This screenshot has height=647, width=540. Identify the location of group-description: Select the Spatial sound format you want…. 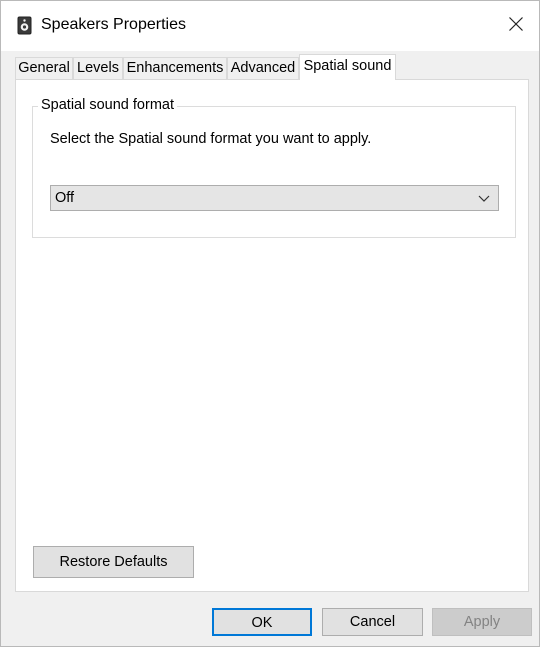
(211, 139).